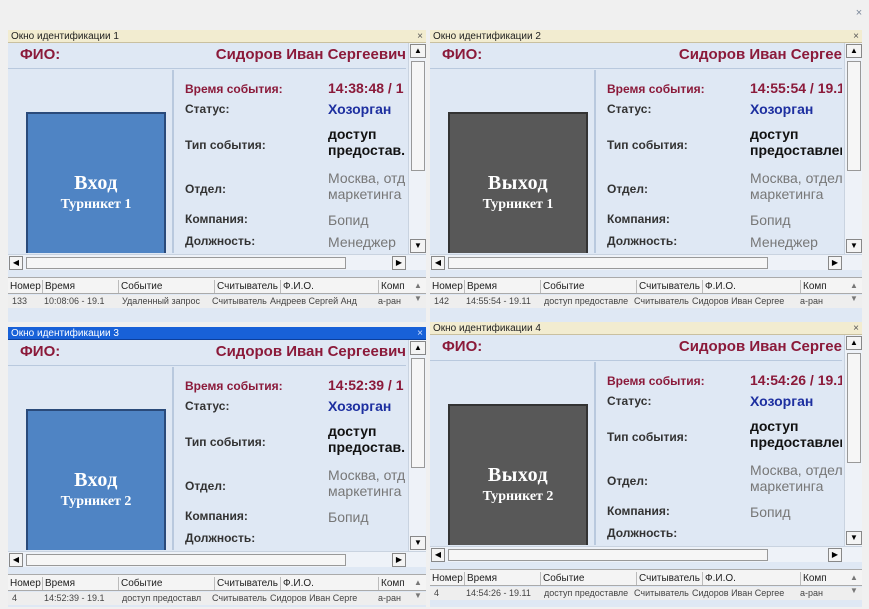 The width and height of the screenshot is (869, 609). I want to click on event-type-label: Тип события:, so click(225, 442).